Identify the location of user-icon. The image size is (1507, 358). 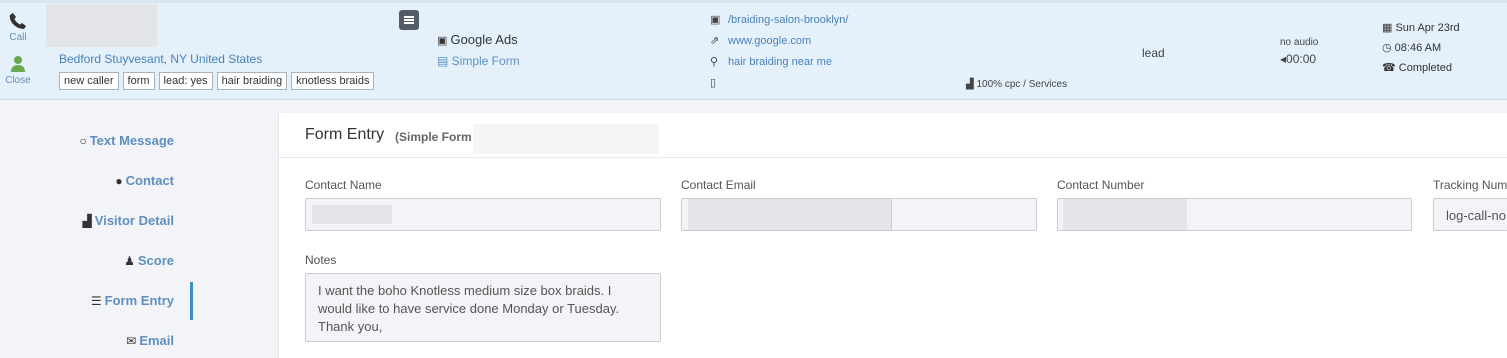
(18, 65).